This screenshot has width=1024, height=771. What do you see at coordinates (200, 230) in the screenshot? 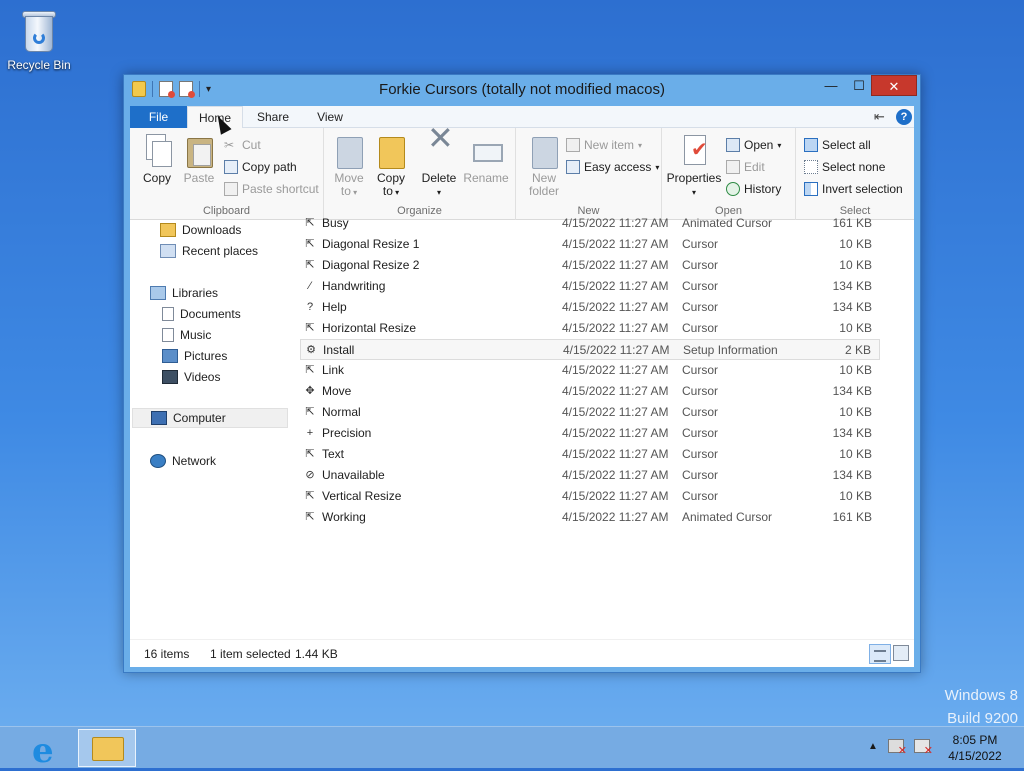
I see `nav-item-downloads: Downloads` at bounding box center [200, 230].